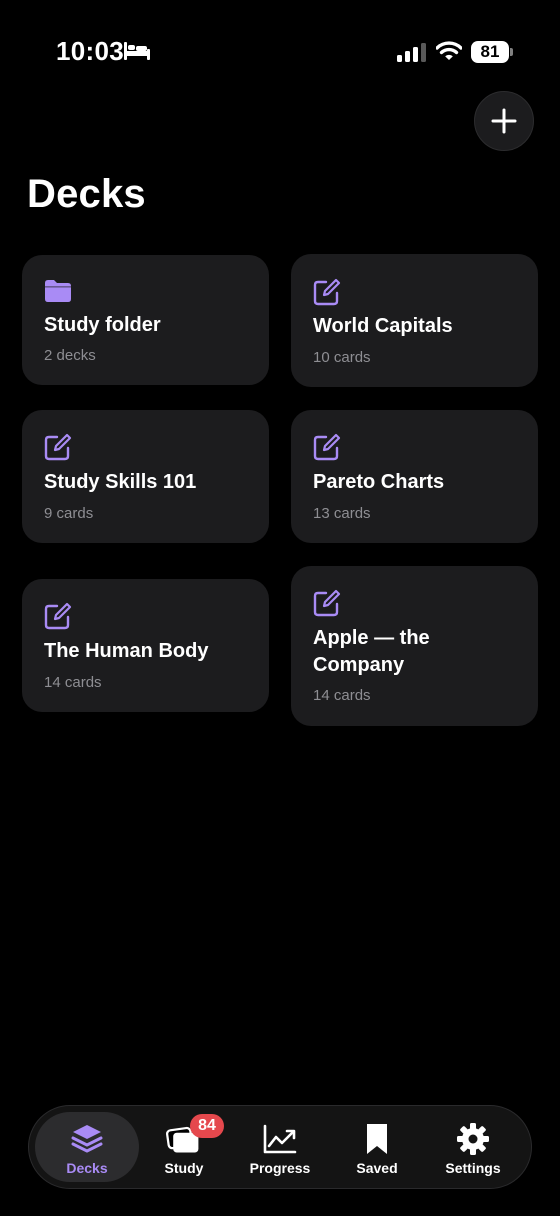 The height and width of the screenshot is (1216, 560). What do you see at coordinates (184, 1147) in the screenshot?
I see `tab-study: Study 84` at bounding box center [184, 1147].